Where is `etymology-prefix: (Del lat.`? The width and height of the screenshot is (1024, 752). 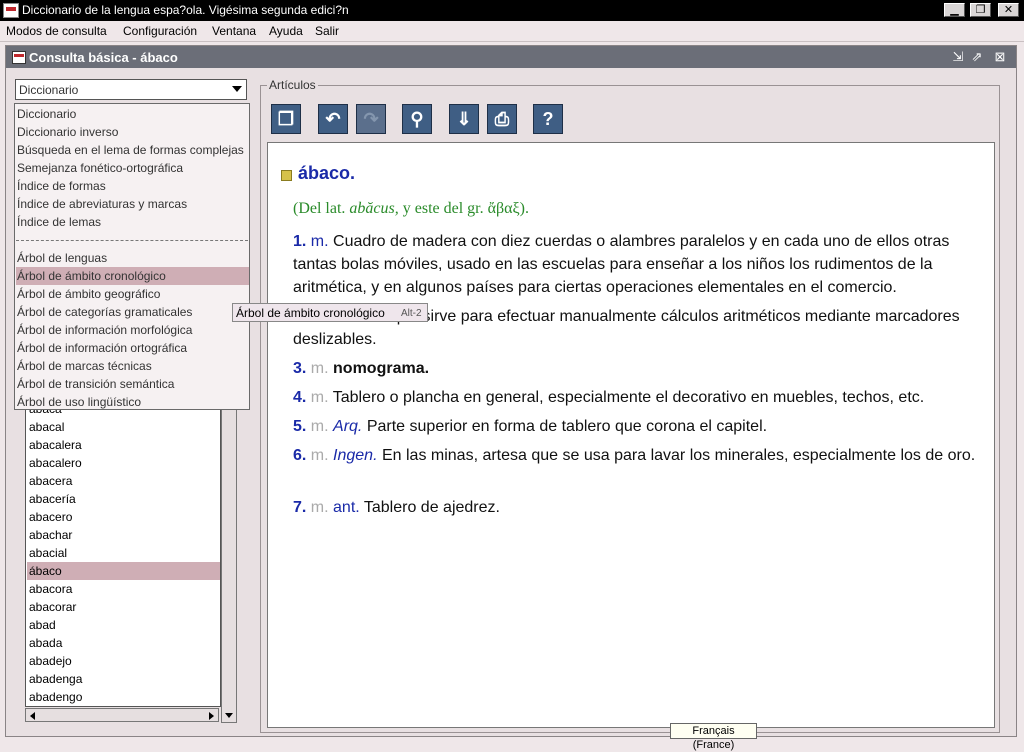
etymology-prefix: (Del lat. is located at coordinates (319, 208).